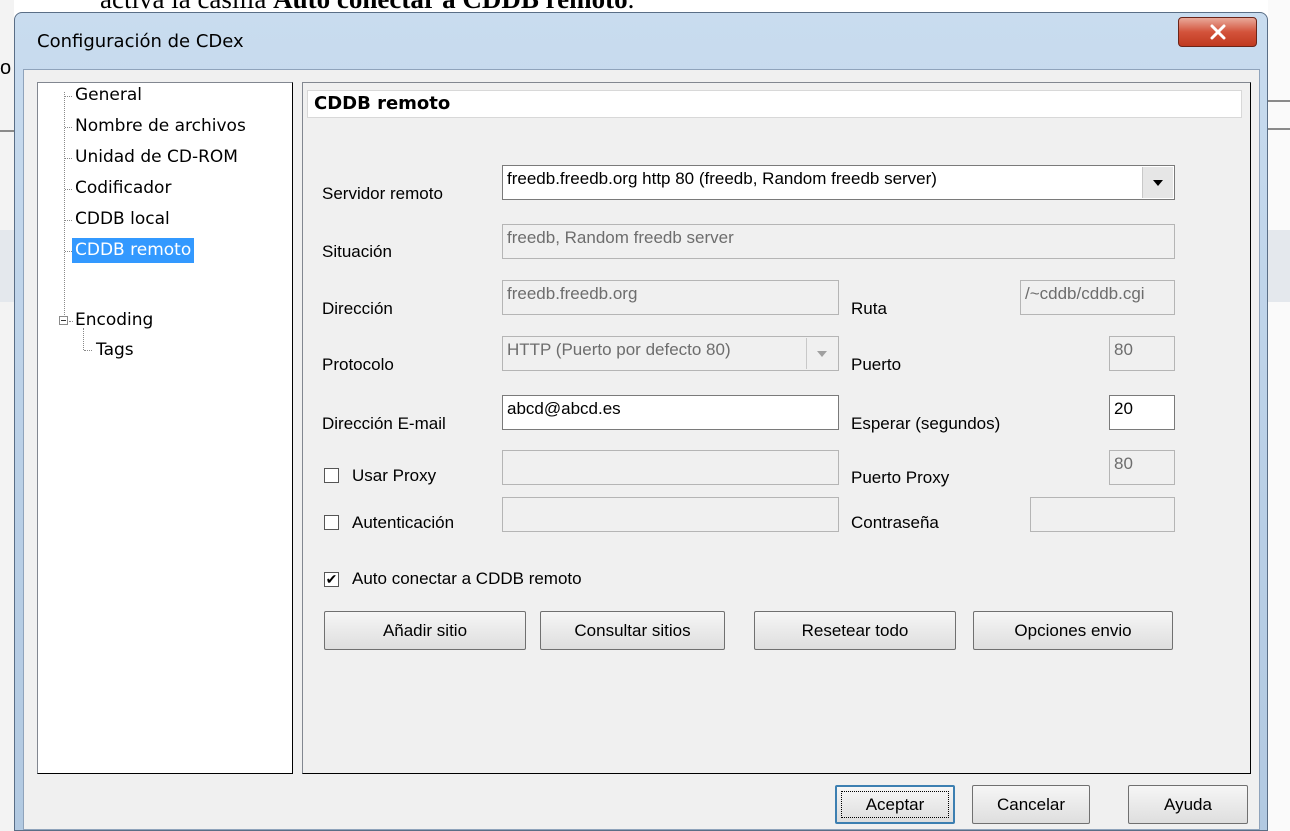  I want to click on email-field: abcd@abcd.es, so click(670, 412).